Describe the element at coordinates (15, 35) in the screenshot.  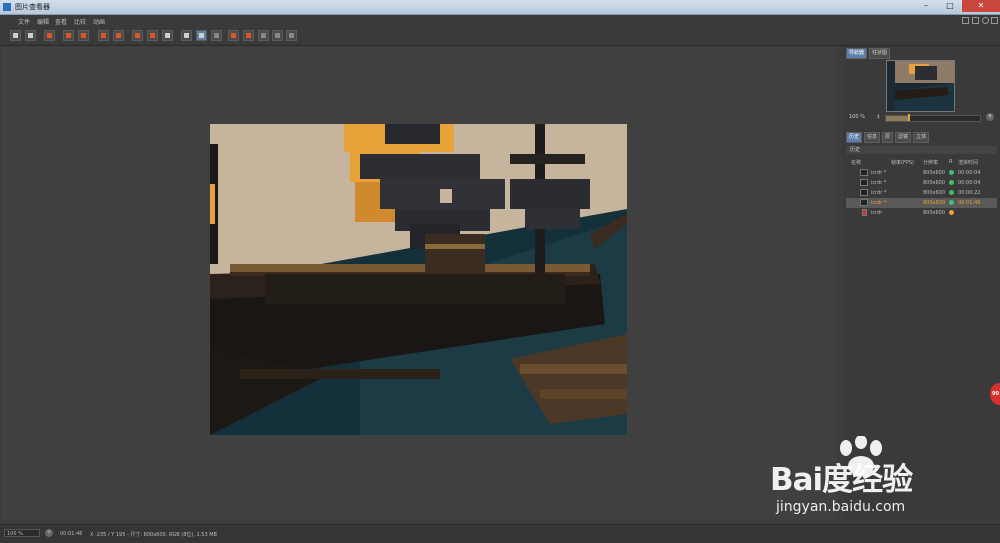
I see `open-icon` at that location.